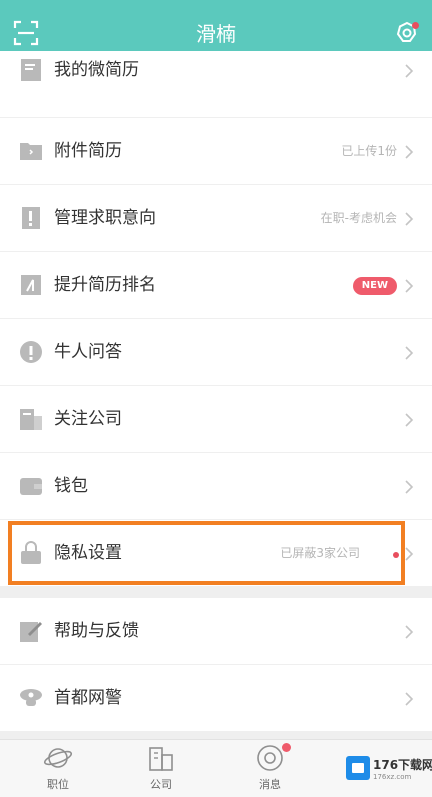 This screenshot has height=797, width=432. Describe the element at coordinates (216, 285) in the screenshot. I see `menu-item-boost-ranking: 提升简历排名 NEW` at that location.